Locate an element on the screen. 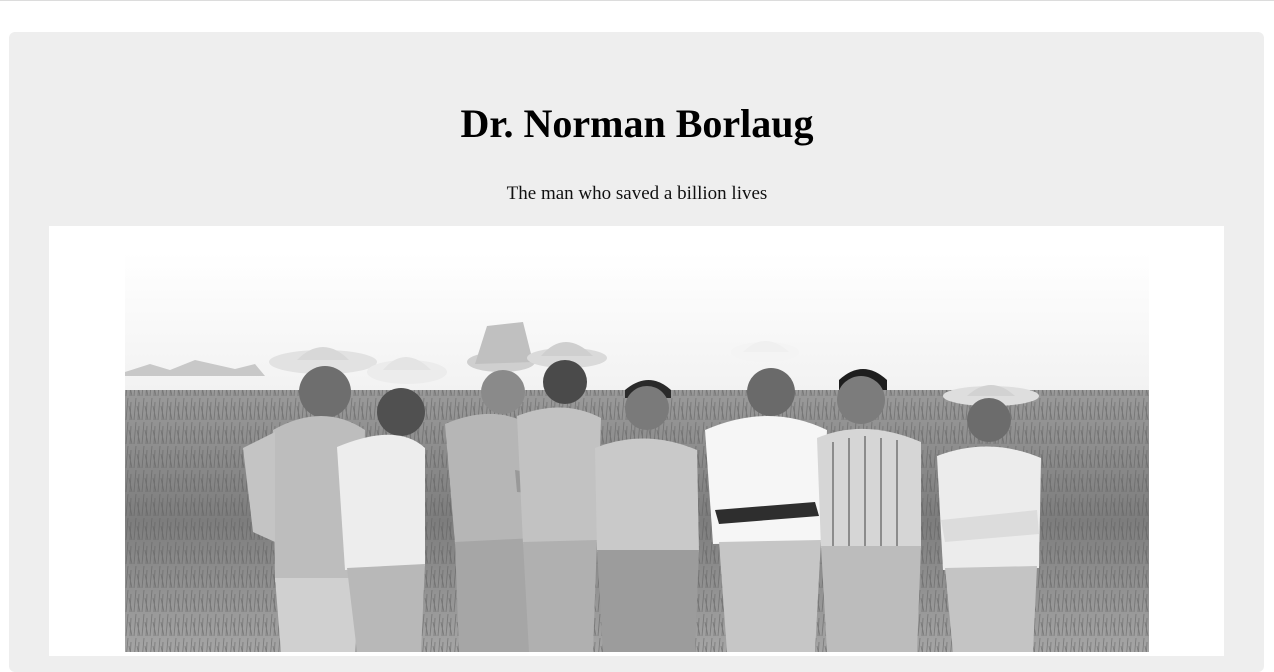 This screenshot has height=672, width=1274. page-title: Dr. Norman Borlaug is located at coordinates (637, 123).